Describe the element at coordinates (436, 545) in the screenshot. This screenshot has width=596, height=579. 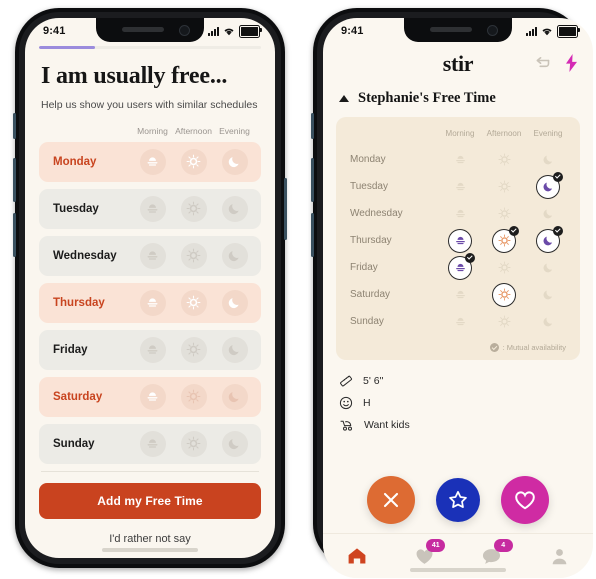
I see `likes-badge: 41` at that location.